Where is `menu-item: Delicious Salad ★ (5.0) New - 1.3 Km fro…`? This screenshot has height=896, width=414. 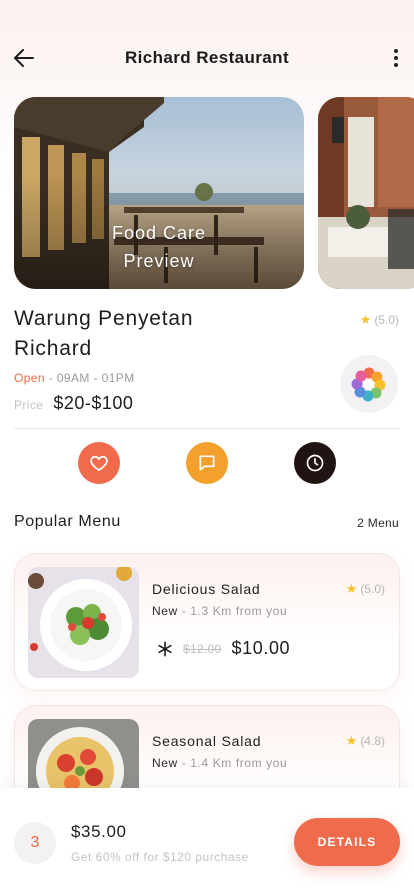 menu-item: Delicious Salad ★ (5.0) New - 1.3 Km fro… is located at coordinates (207, 622).